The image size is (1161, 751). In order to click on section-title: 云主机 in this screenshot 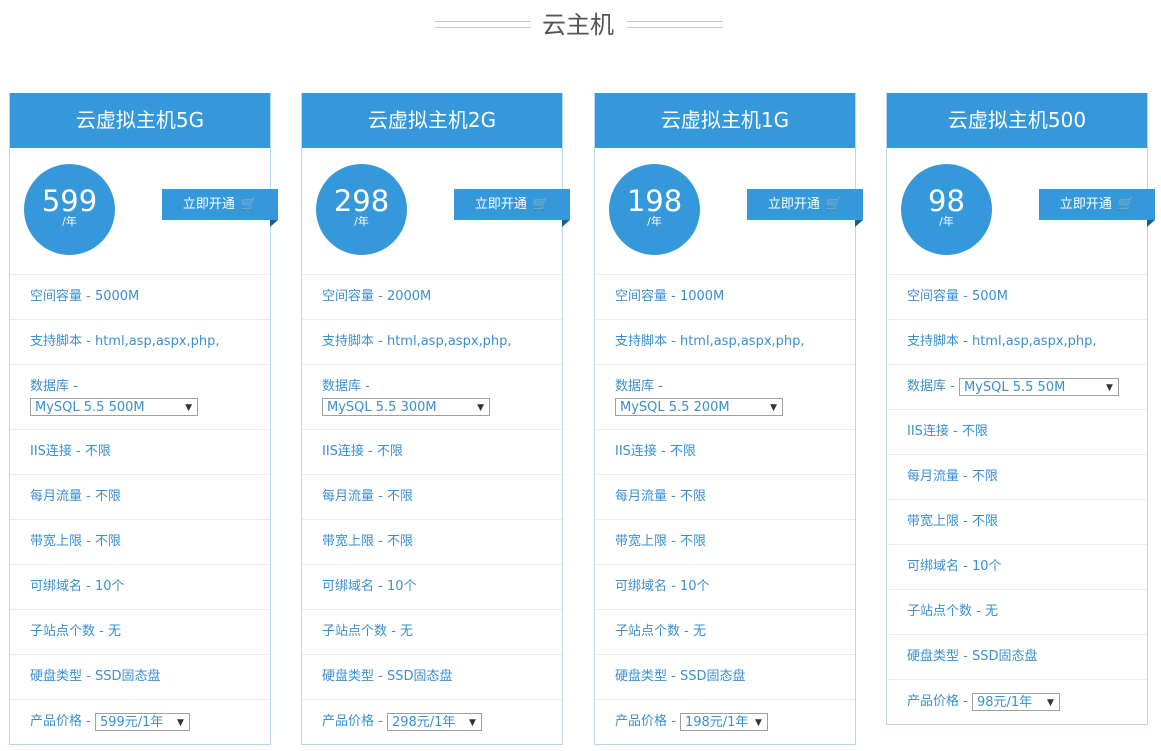, I will do `click(578, 25)`.